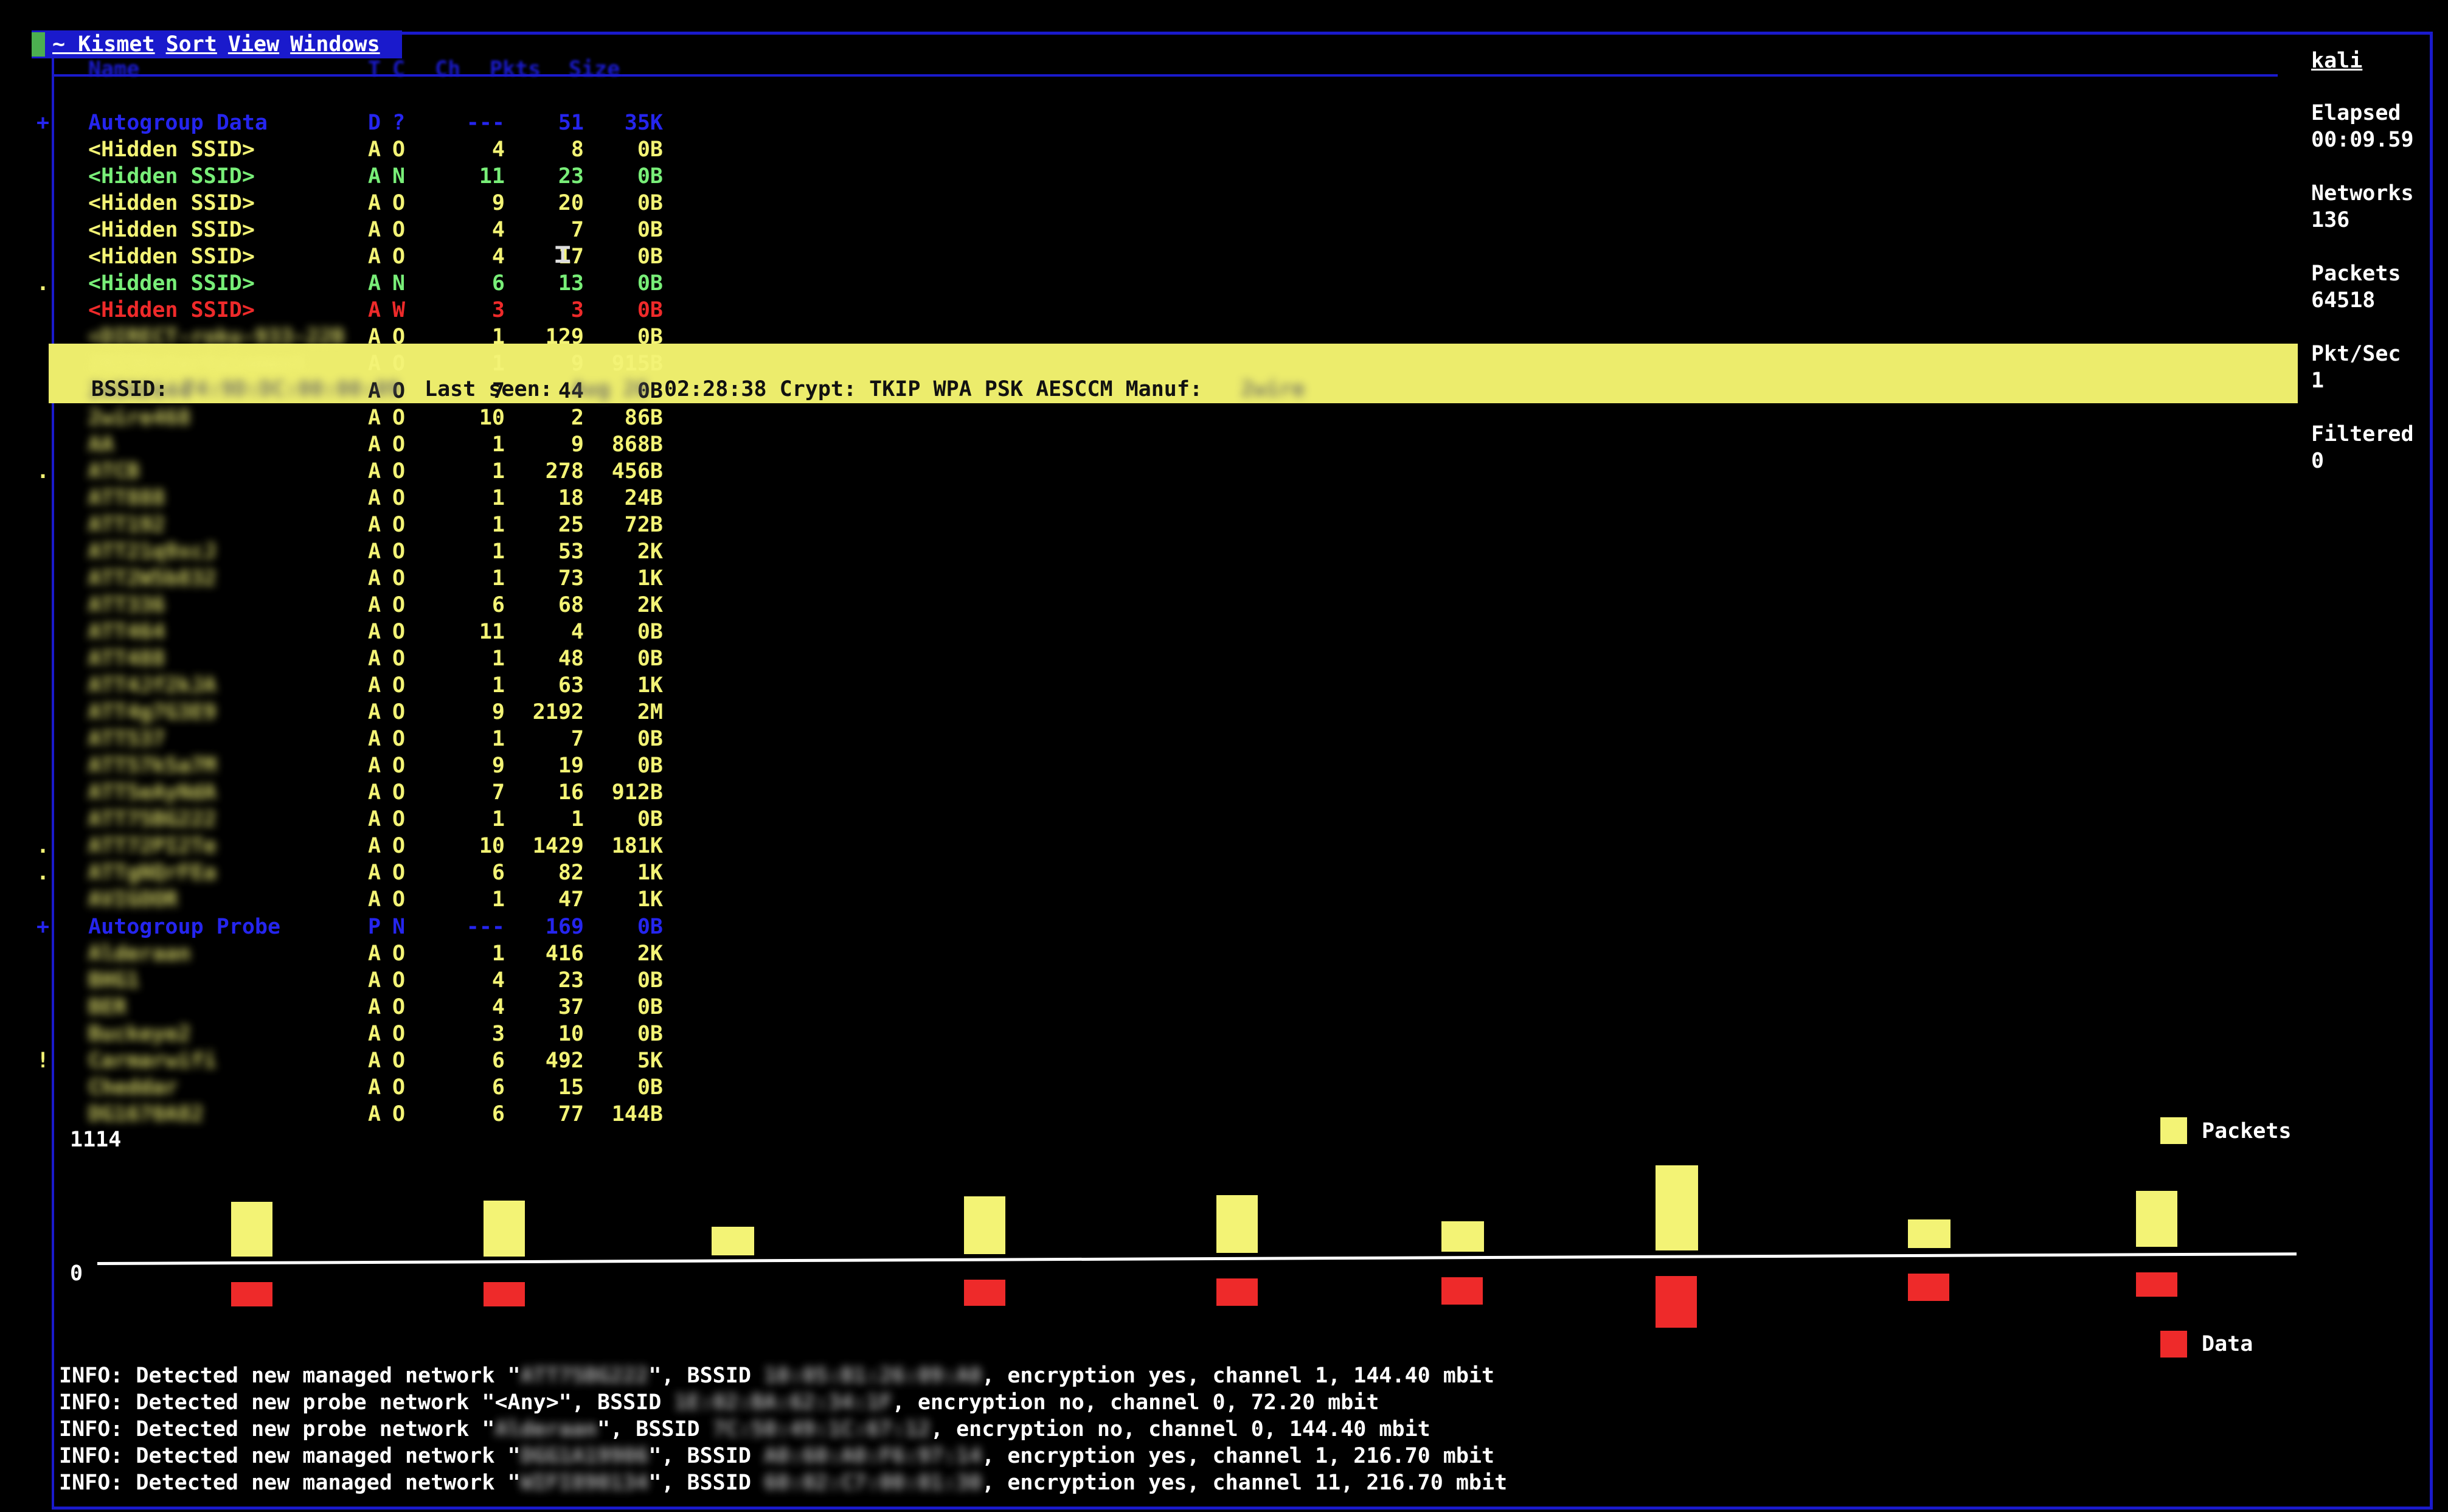 The image size is (2448, 1512). What do you see at coordinates (349, 846) in the screenshot?
I see `network-row: . ATT72PI2Te A O 10 1429 181K` at bounding box center [349, 846].